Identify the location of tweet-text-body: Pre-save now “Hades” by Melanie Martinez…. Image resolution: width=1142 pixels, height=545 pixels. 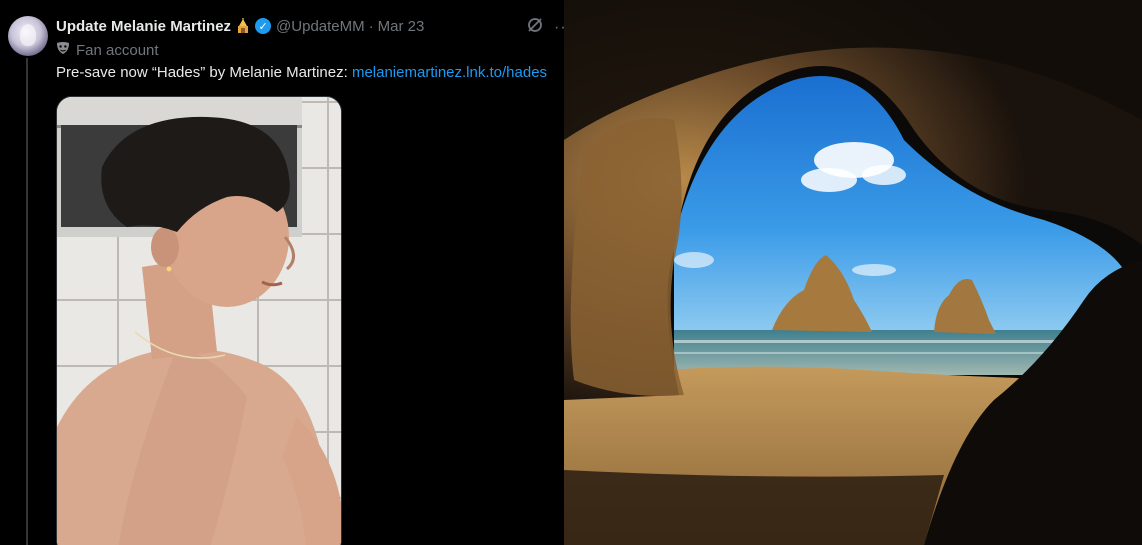
(204, 72).